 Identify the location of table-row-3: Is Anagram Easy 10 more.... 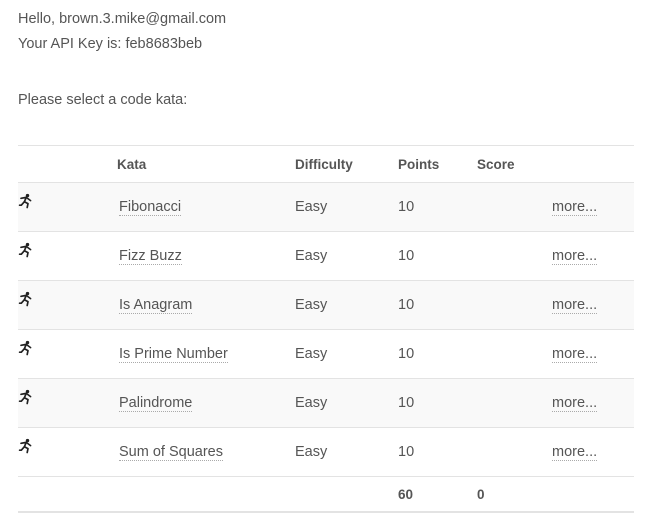
(326, 305).